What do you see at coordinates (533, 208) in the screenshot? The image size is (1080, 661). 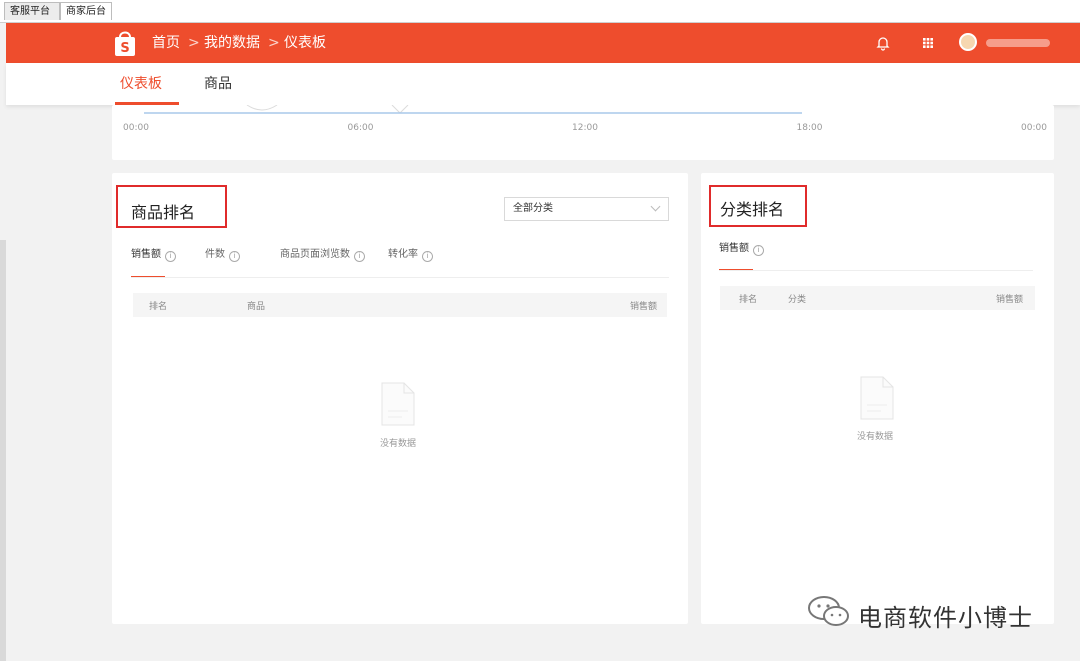 I see `category-select-value: 全部分类` at bounding box center [533, 208].